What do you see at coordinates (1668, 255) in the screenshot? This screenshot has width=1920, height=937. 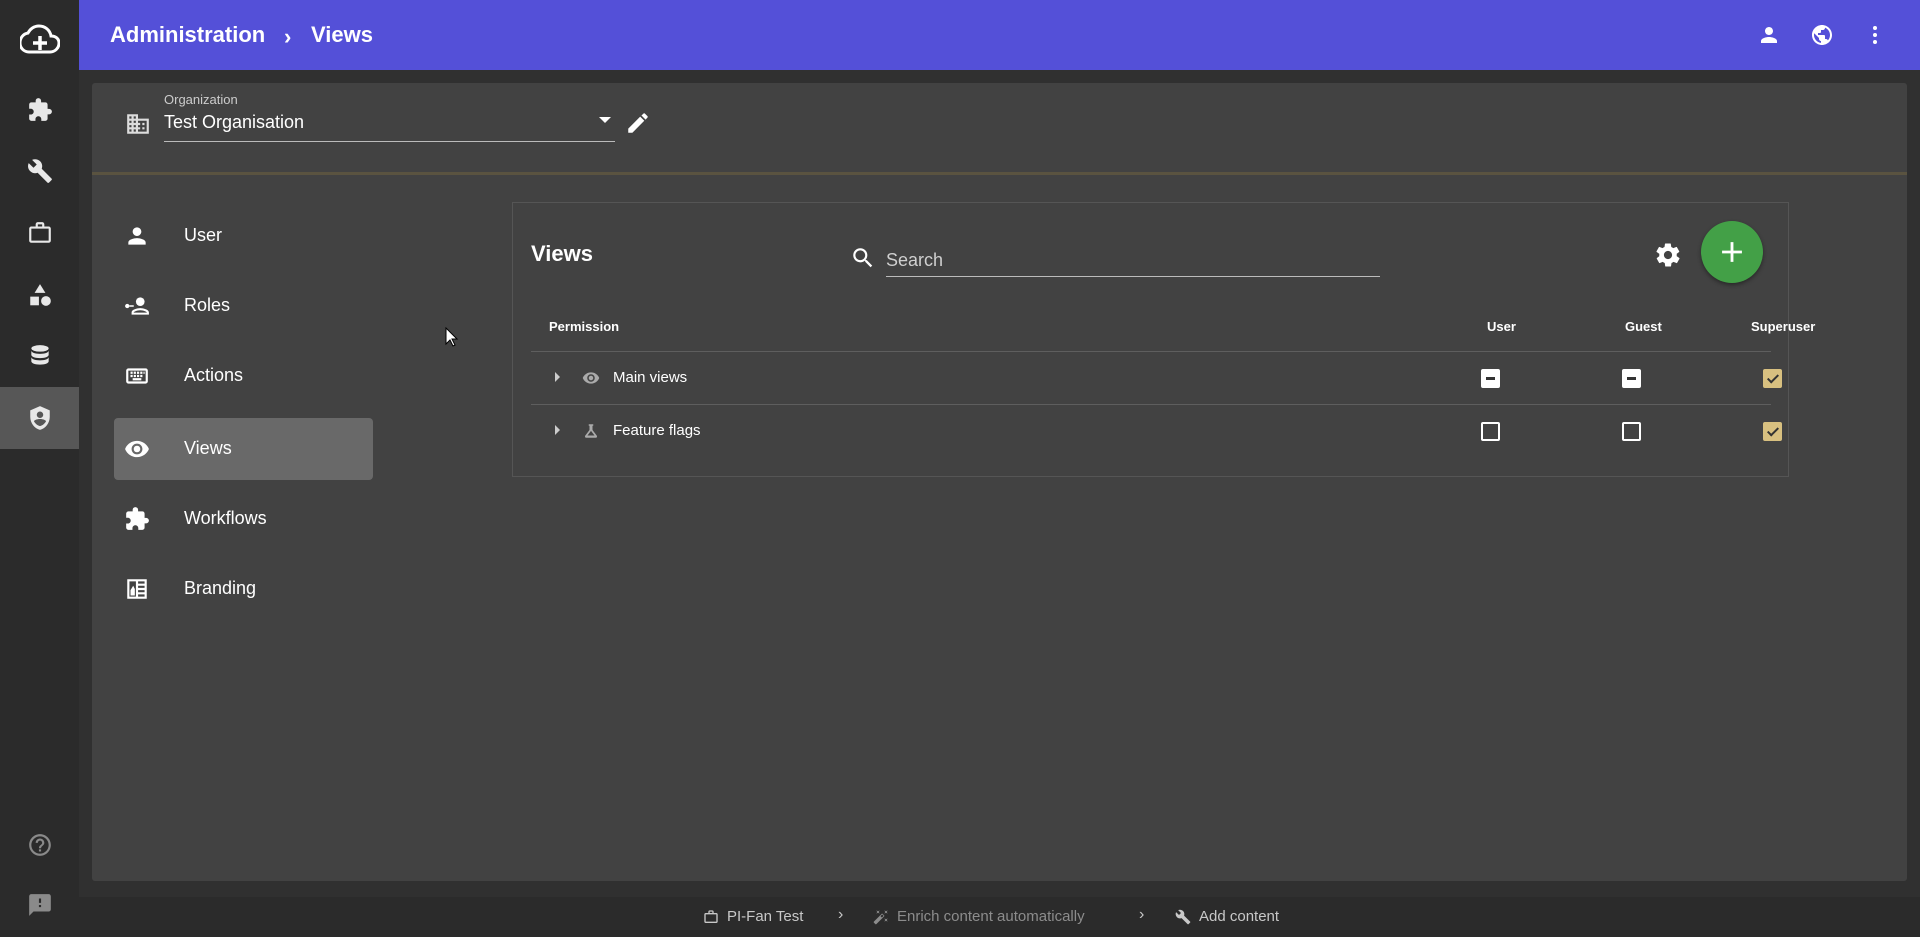 I see `gear-icon` at bounding box center [1668, 255].